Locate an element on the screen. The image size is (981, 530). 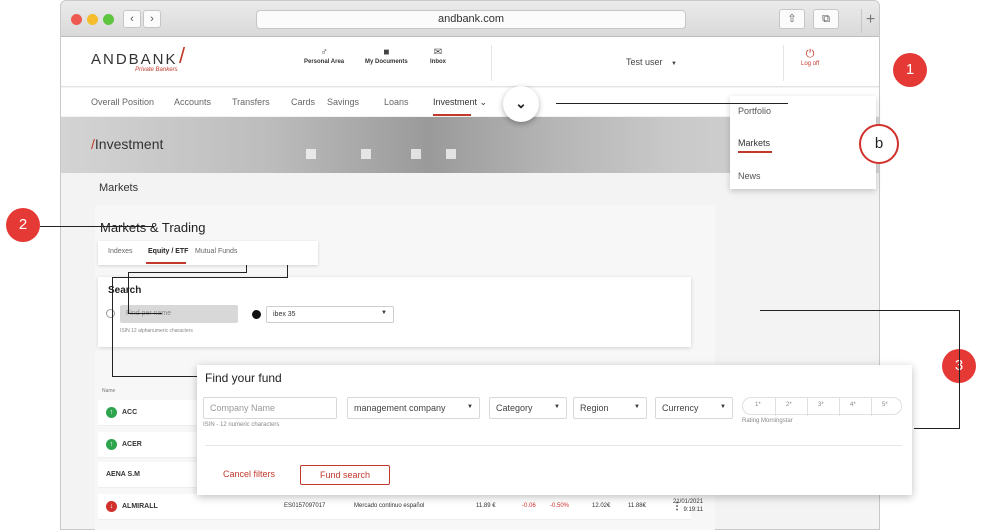
company-name-input: Company Name is located at coordinates (270, 408).